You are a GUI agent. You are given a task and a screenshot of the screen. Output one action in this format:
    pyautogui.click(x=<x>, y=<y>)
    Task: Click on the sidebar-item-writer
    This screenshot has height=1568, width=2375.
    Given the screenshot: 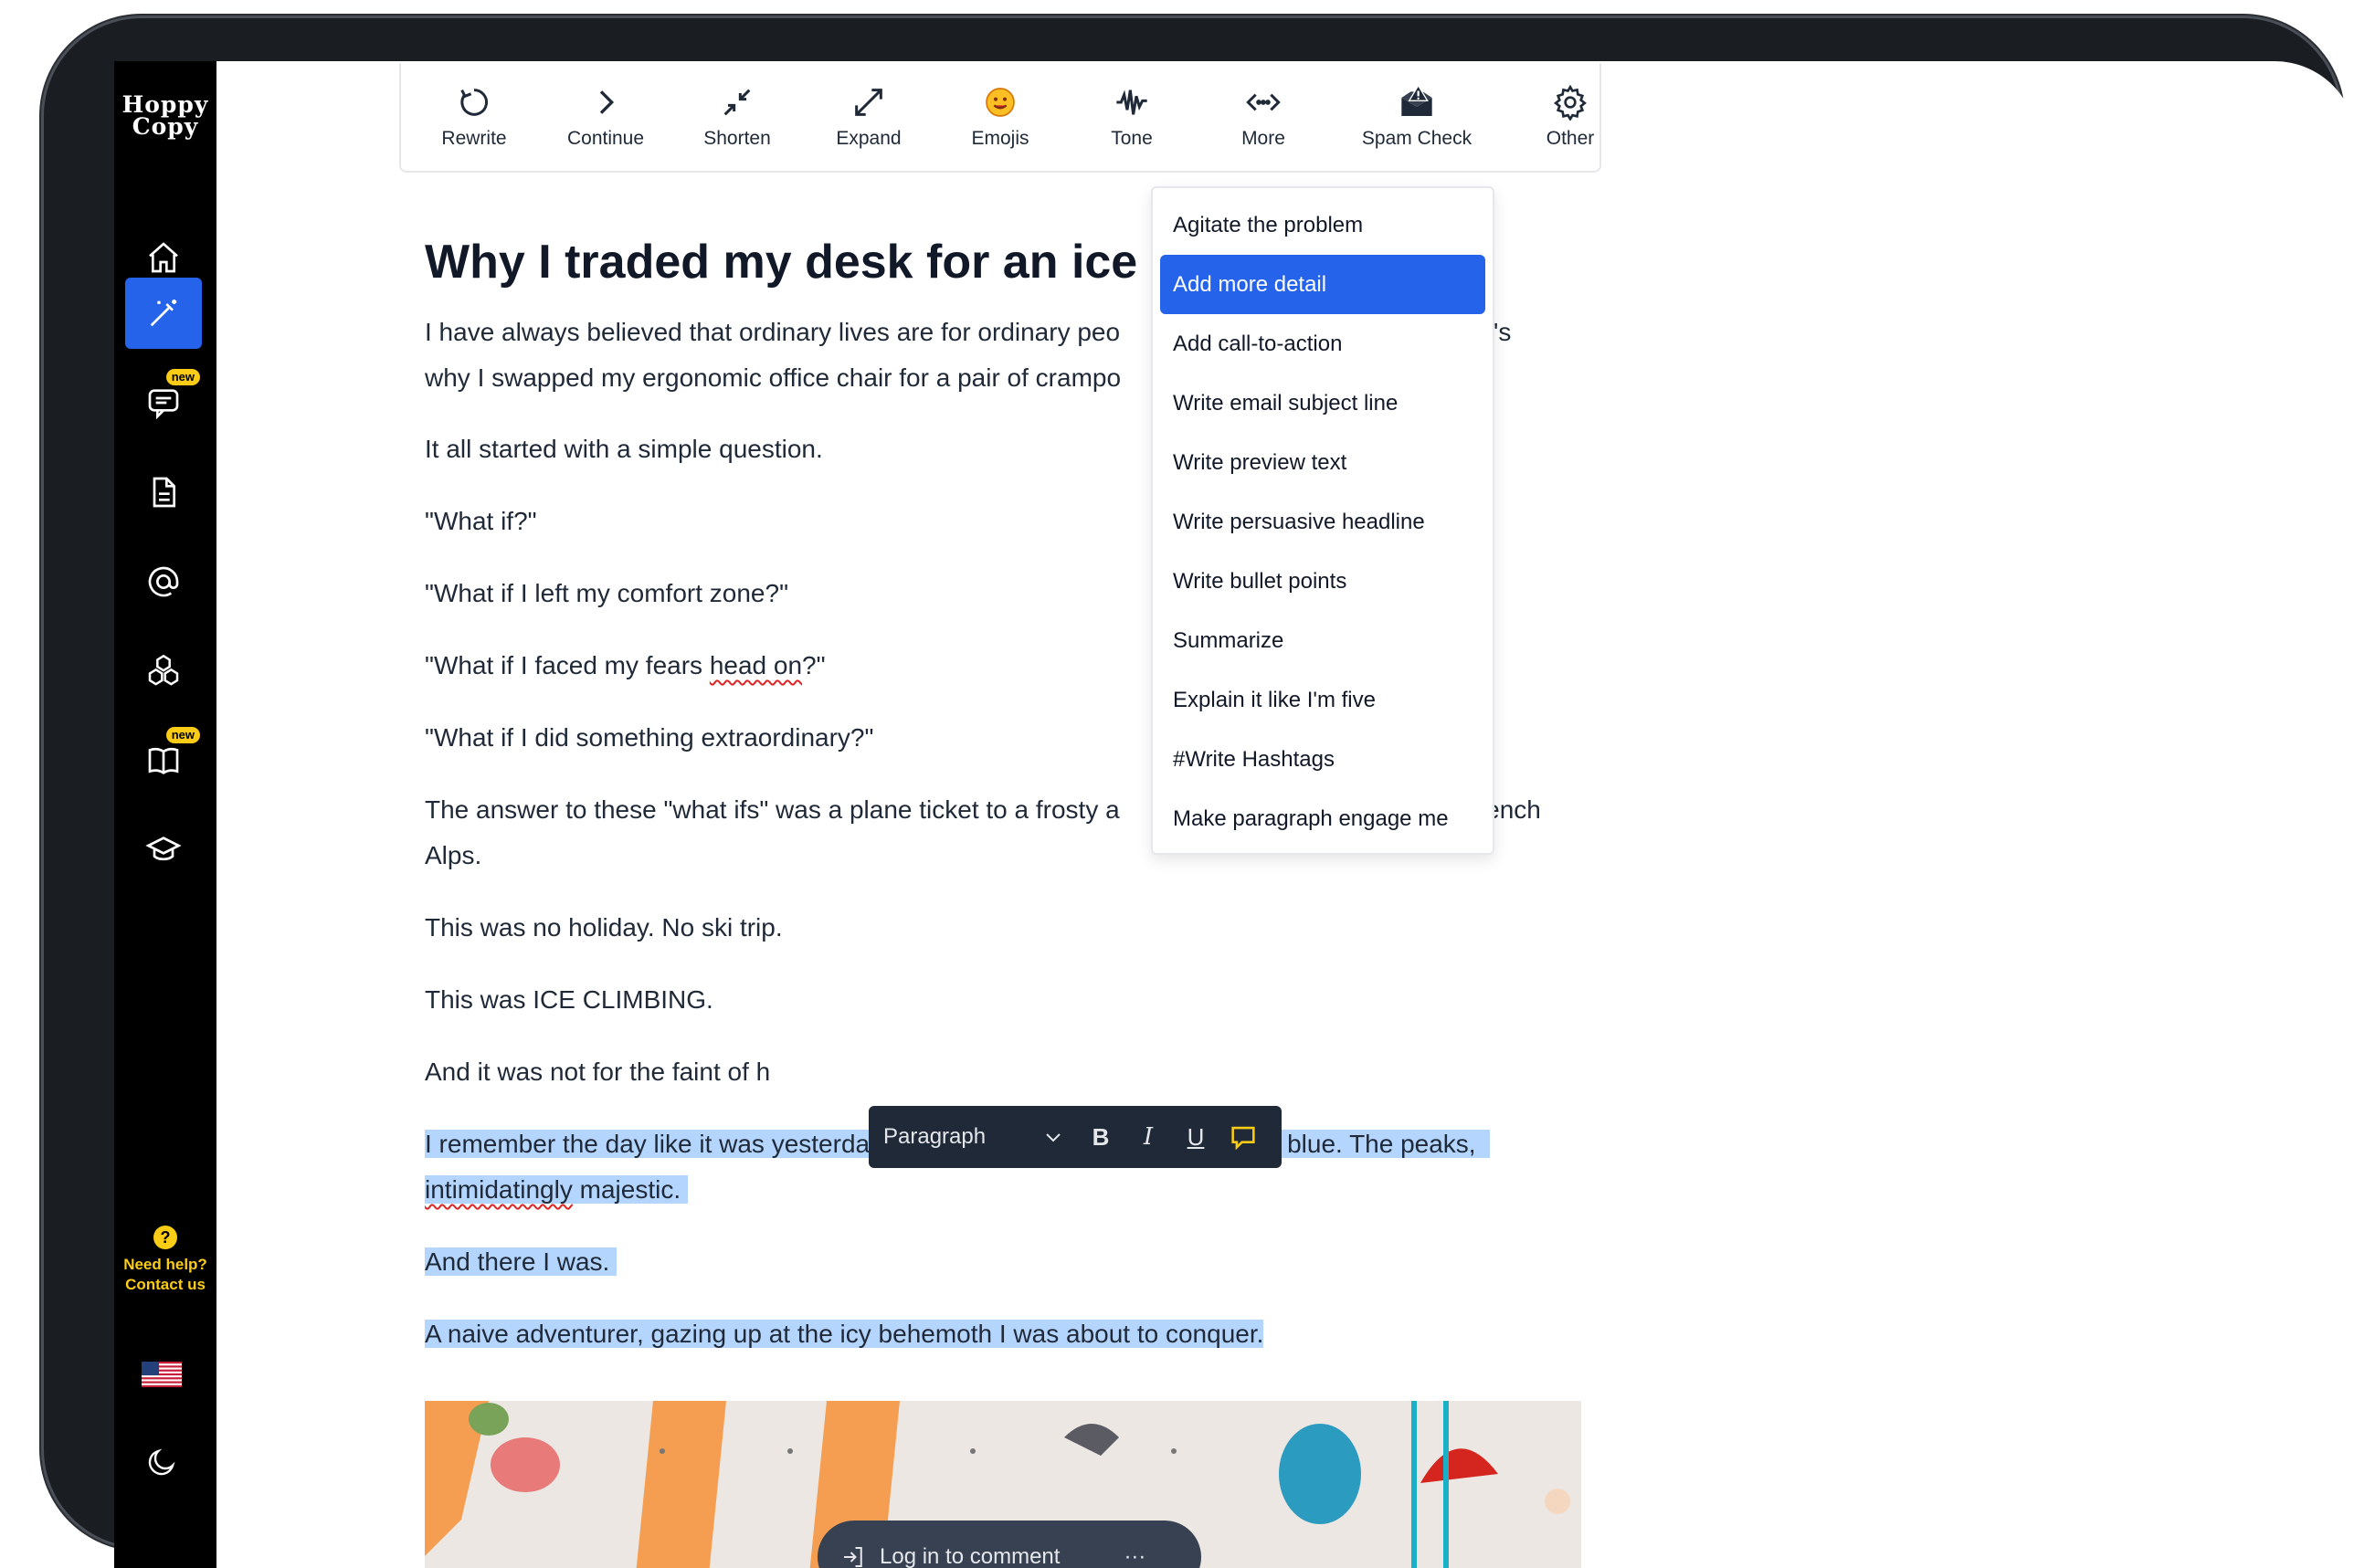 What is the action you would take?
    pyautogui.click(x=163, y=313)
    